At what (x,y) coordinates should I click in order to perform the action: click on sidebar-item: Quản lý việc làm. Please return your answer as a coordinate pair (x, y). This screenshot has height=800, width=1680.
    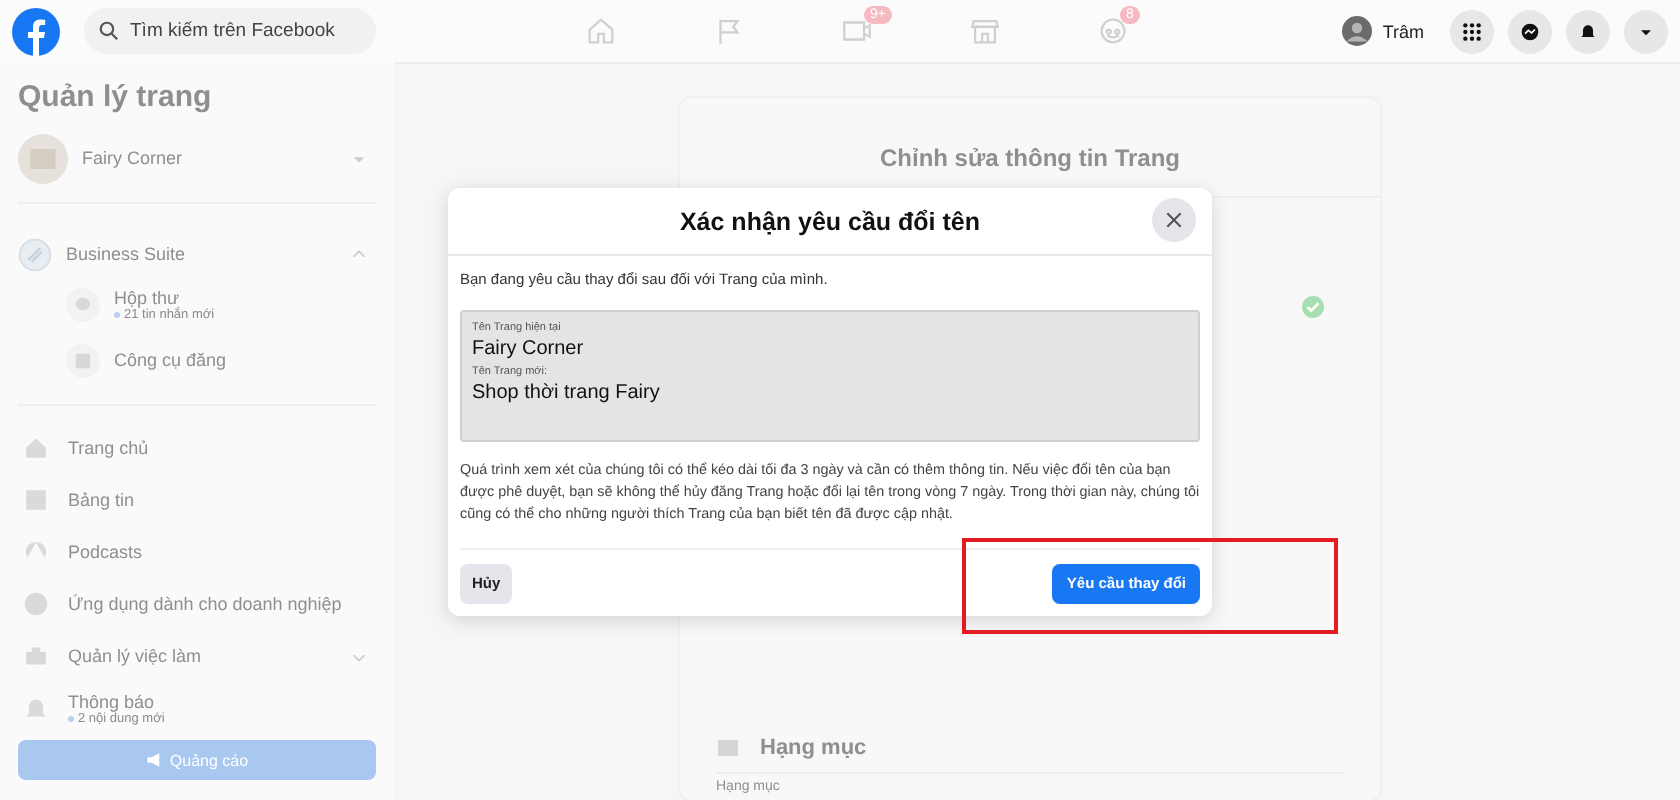
    Looking at the image, I should click on (197, 656).